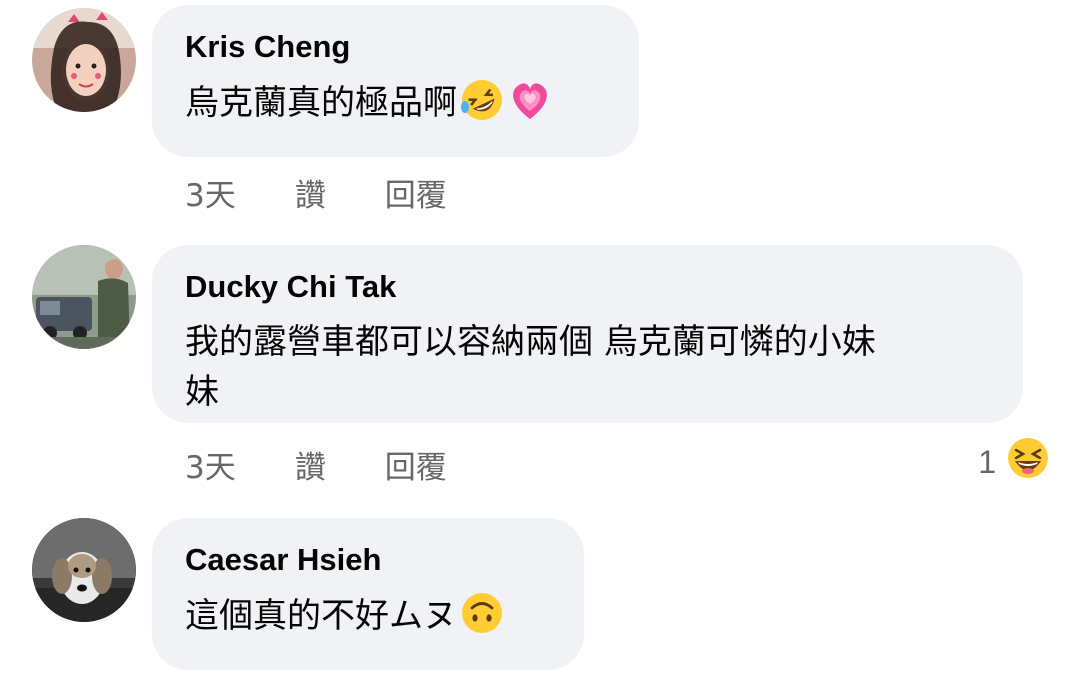 This screenshot has width=1080, height=677. I want to click on comment-author: Ducky Chi Tak, so click(587, 287).